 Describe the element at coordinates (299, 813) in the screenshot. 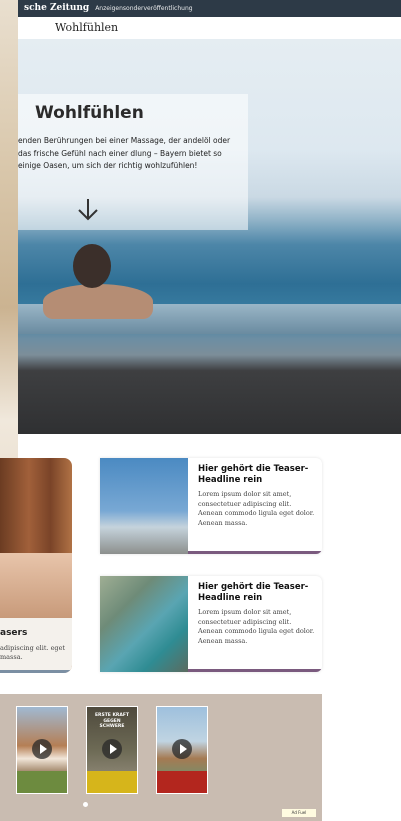

I see `ad-badge: Ad Fuel` at that location.